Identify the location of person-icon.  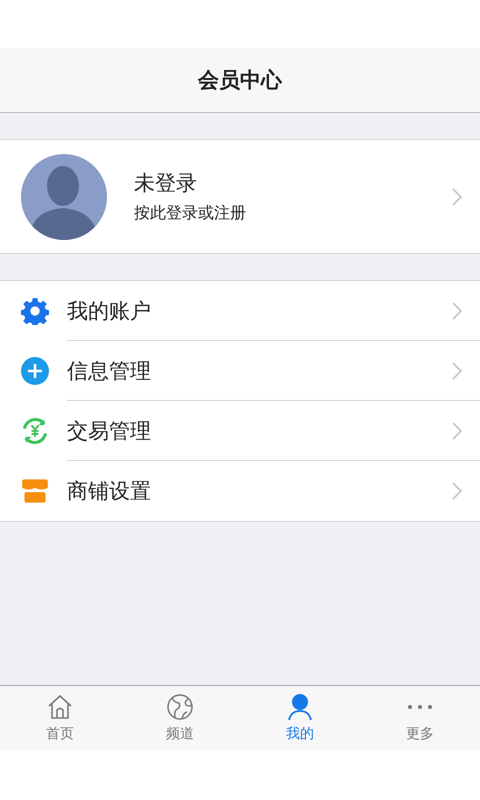
(300, 707).